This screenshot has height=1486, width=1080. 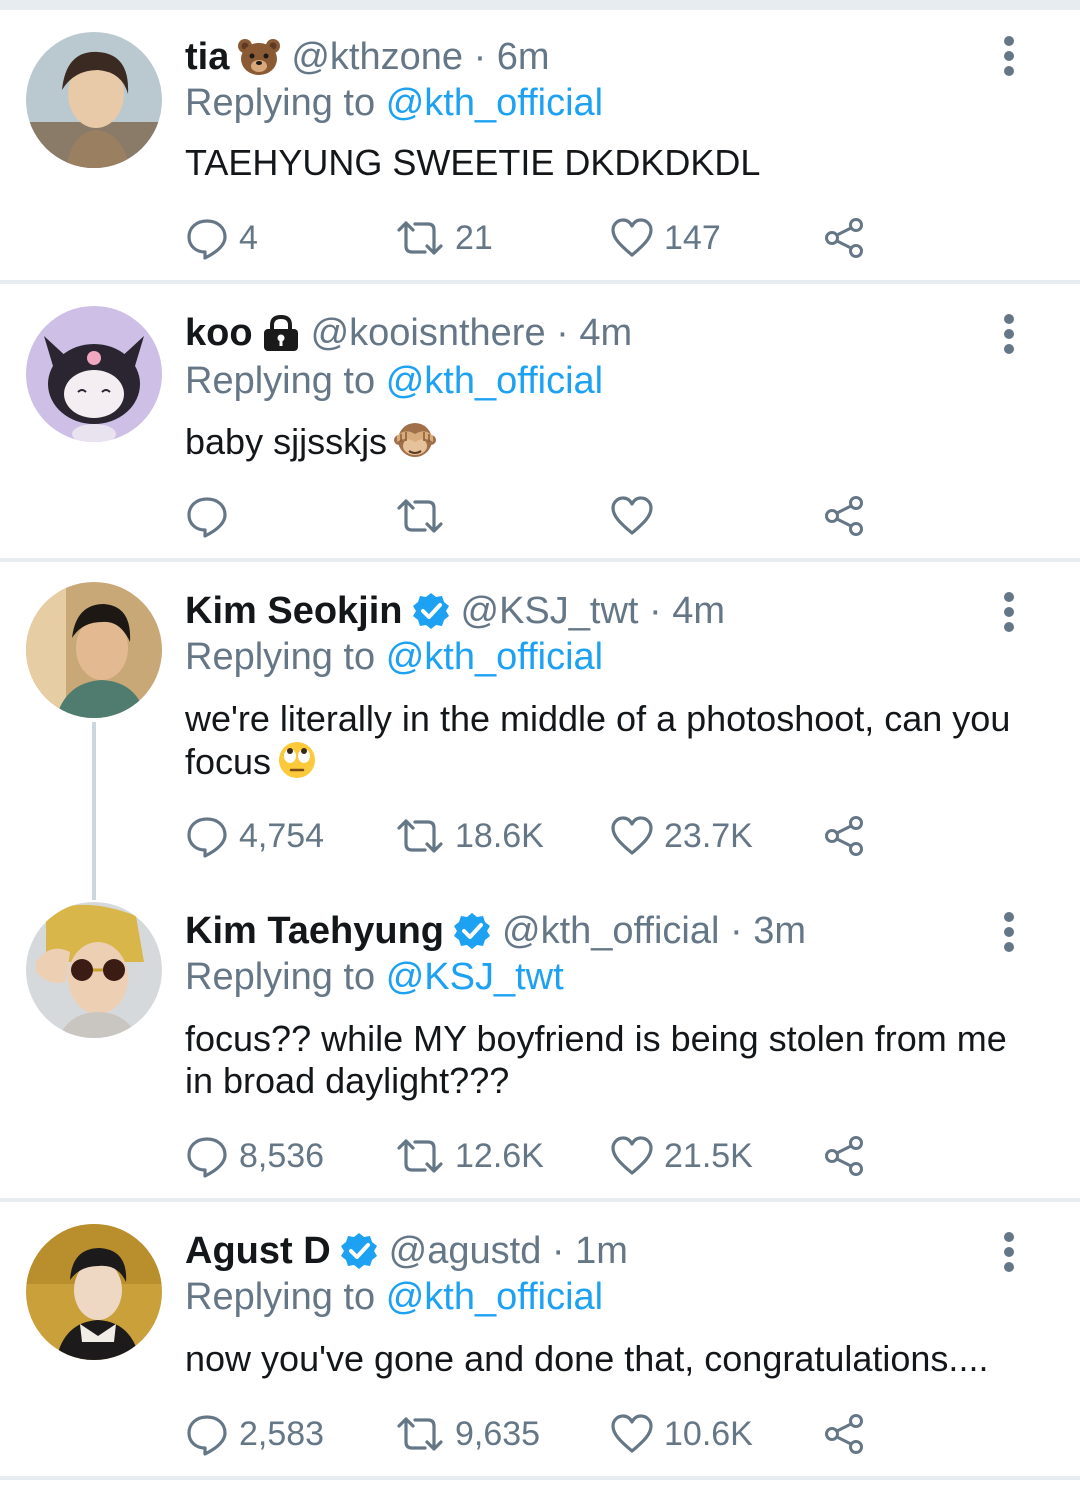 I want to click on retweet-button: 21, so click(x=444, y=238).